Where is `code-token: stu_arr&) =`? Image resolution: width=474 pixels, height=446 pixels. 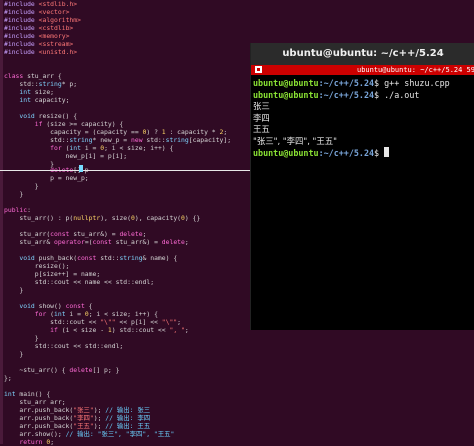 code-token: stu_arr&) = is located at coordinates (94, 234).